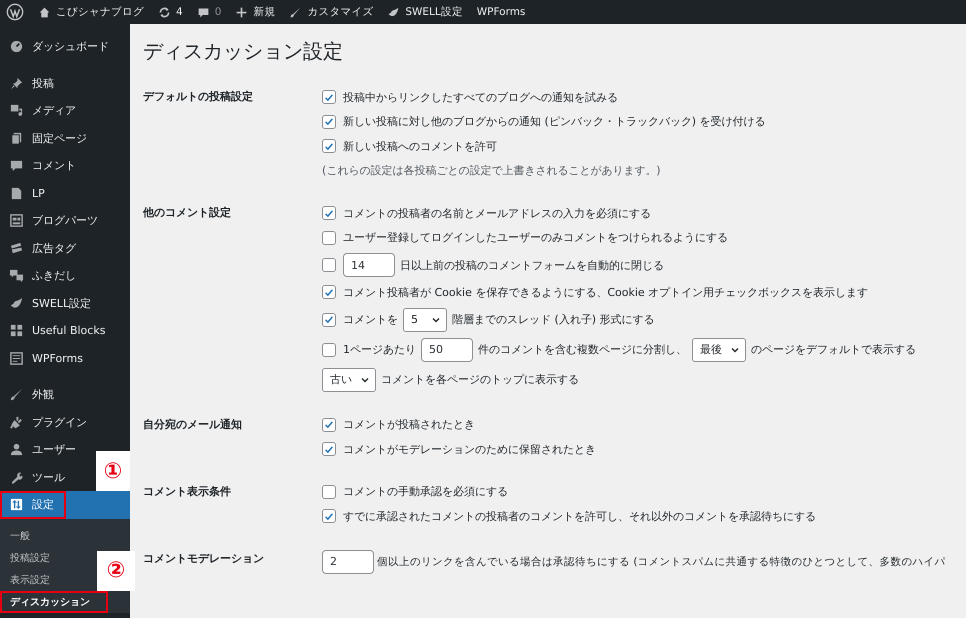 This screenshot has width=966, height=618. I want to click on menu-item: 外観, so click(29, 394).